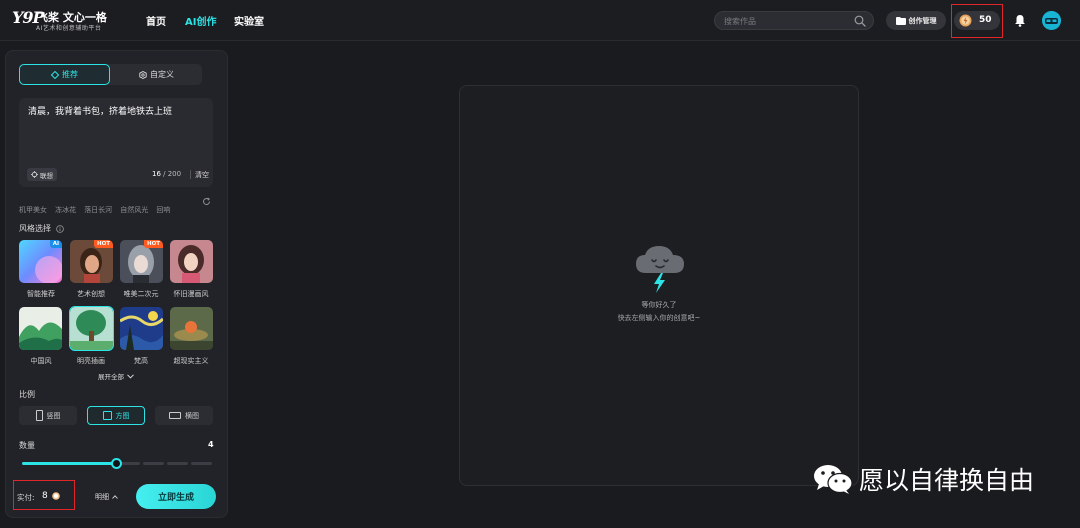  I want to click on sparkle-icon, so click(34, 174).